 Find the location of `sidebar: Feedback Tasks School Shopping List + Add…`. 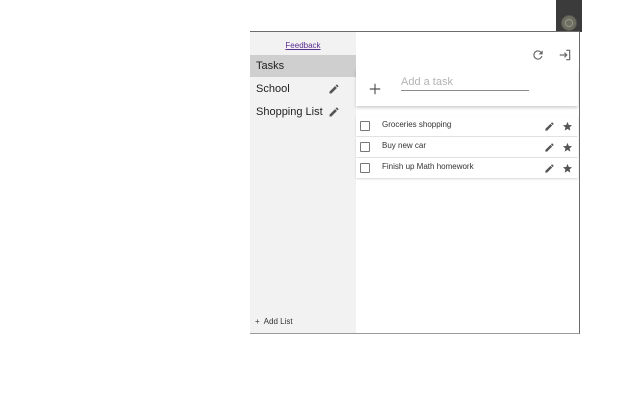

sidebar: Feedback Tasks School Shopping List + Add… is located at coordinates (303, 182).